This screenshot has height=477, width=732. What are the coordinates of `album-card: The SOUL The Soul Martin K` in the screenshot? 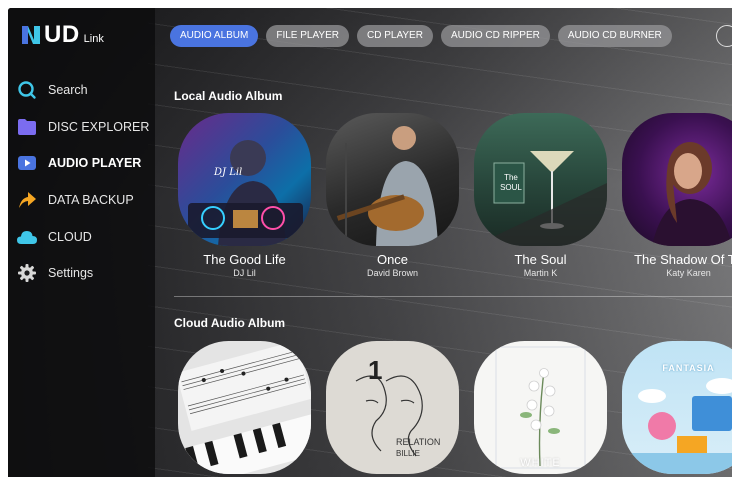 It's located at (540, 195).